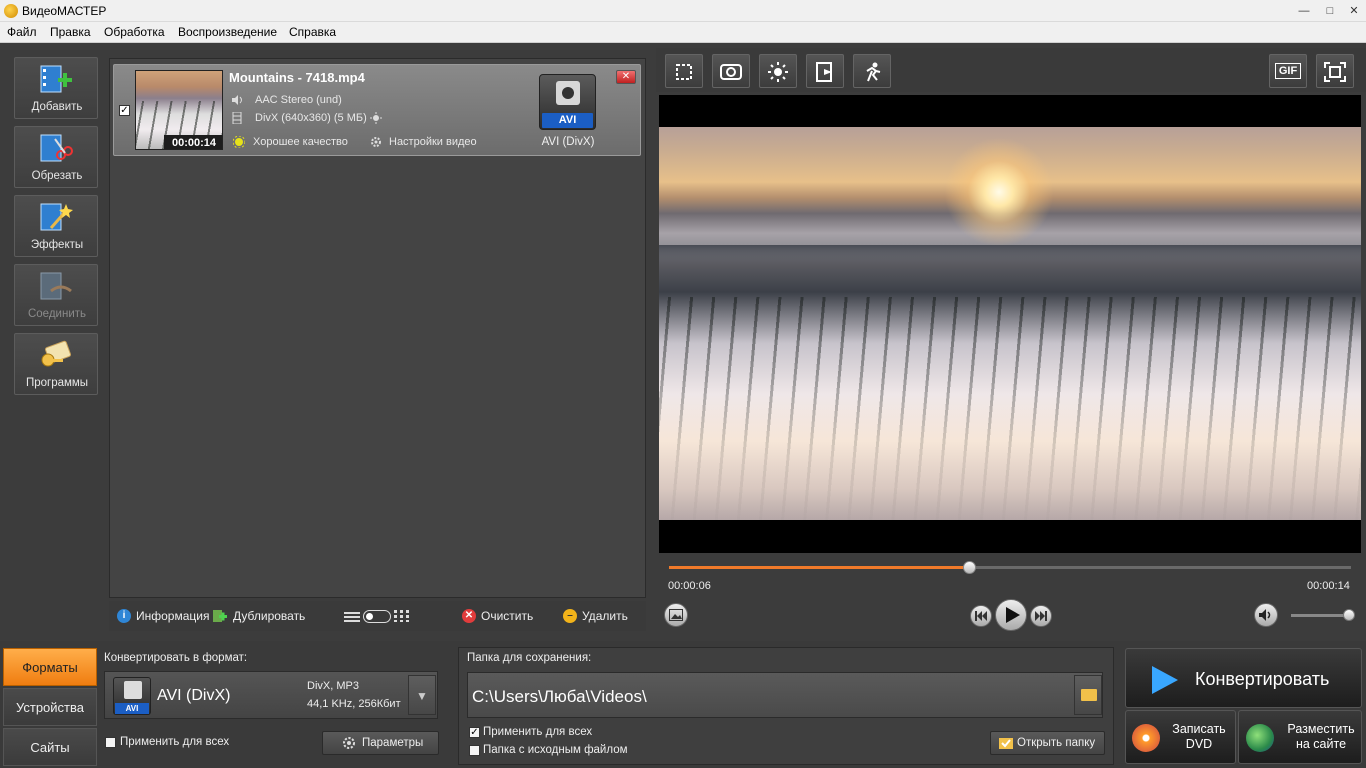 This screenshot has width=1366, height=768. Describe the element at coordinates (57, 383) in the screenshot. I see `programs-label: Программы` at that location.